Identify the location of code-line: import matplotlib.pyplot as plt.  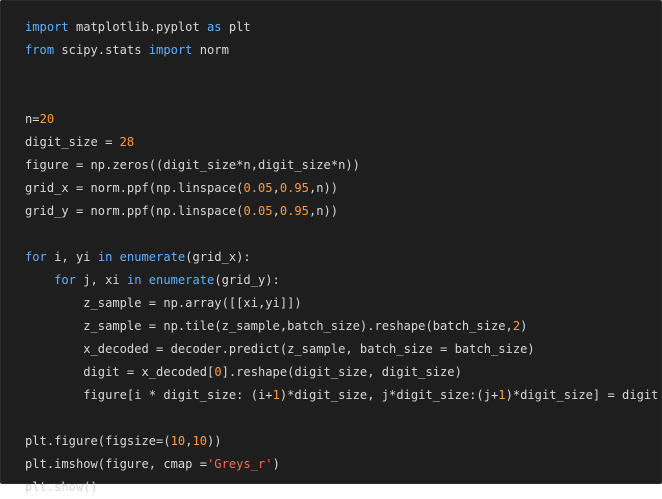
(343, 27).